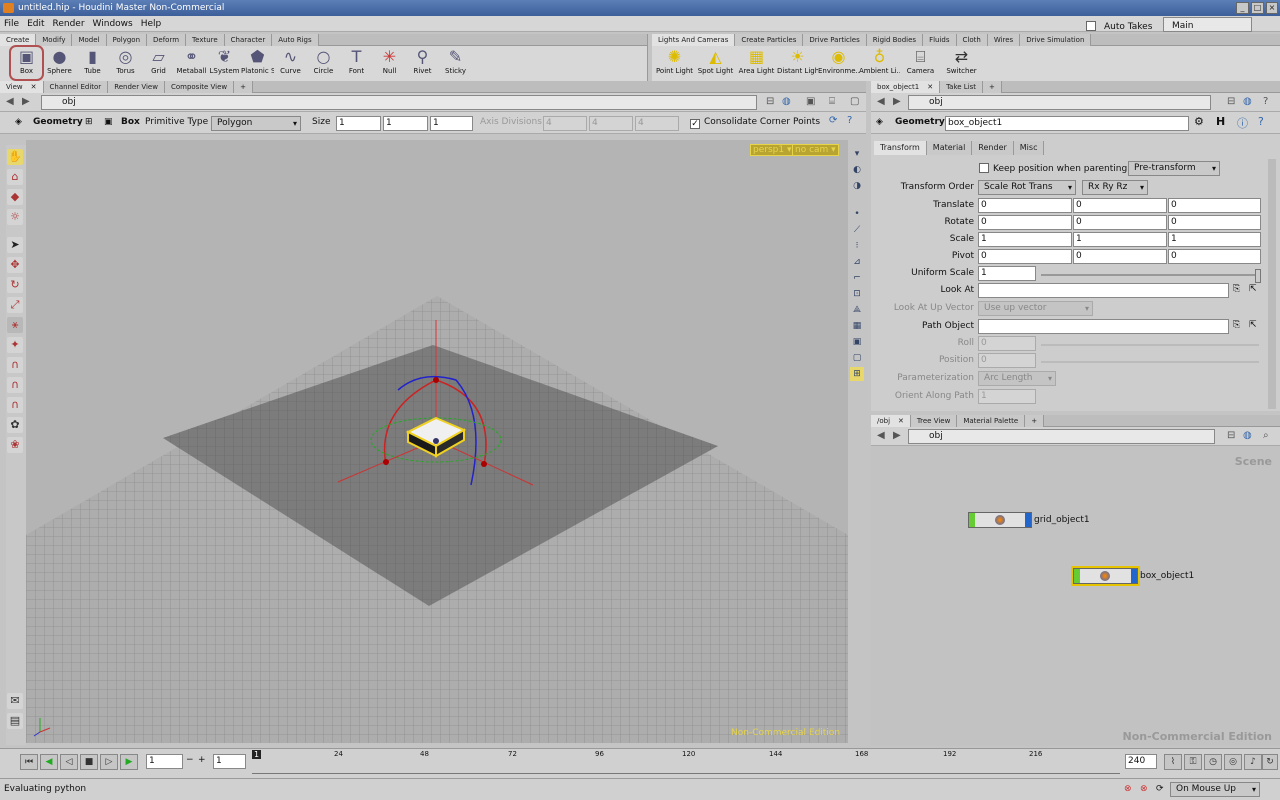  I want to click on pose-tool-icon: ✦, so click(15, 345).